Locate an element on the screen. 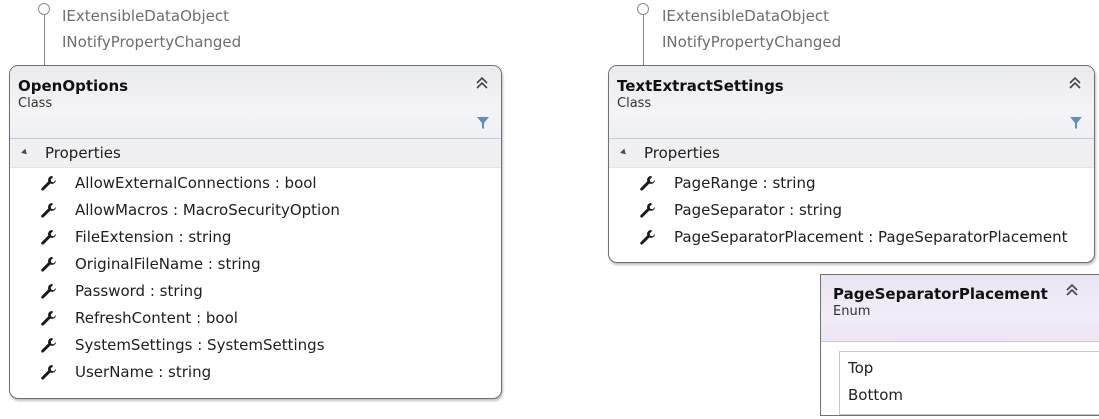  property-item: PageSeparatorPlacement is located at coordinates (851, 237).